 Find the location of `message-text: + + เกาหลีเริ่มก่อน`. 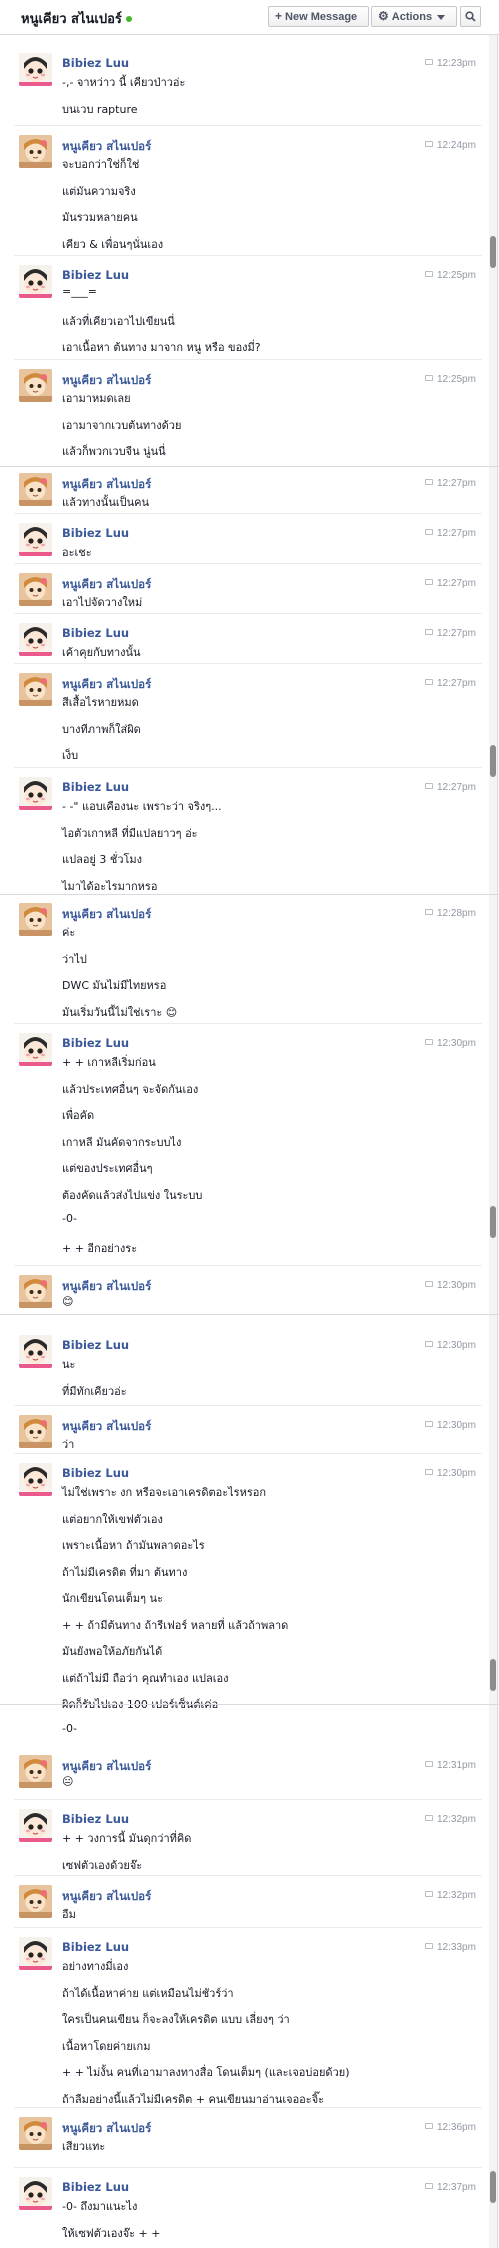

message-text: + + เกาหลีเริ่มก่อน is located at coordinates (109, 1062).